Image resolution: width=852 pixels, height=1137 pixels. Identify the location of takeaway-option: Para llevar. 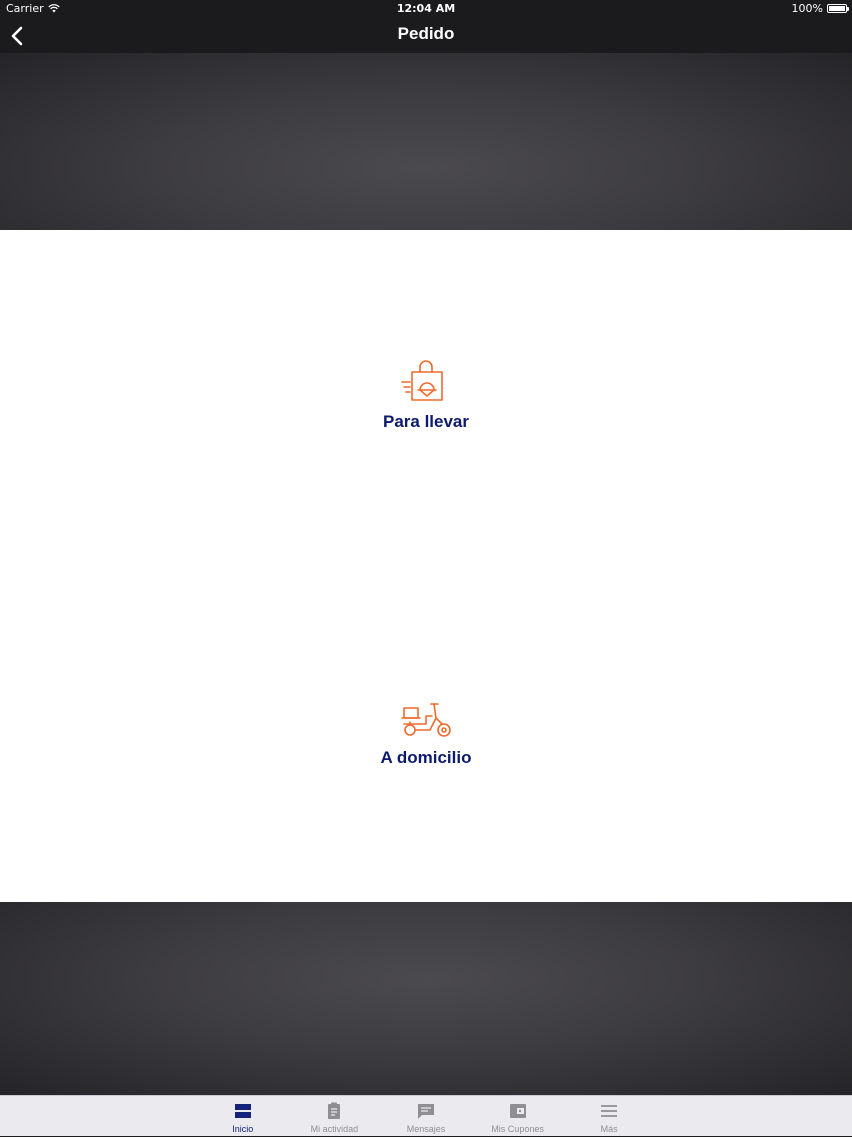
(426, 396).